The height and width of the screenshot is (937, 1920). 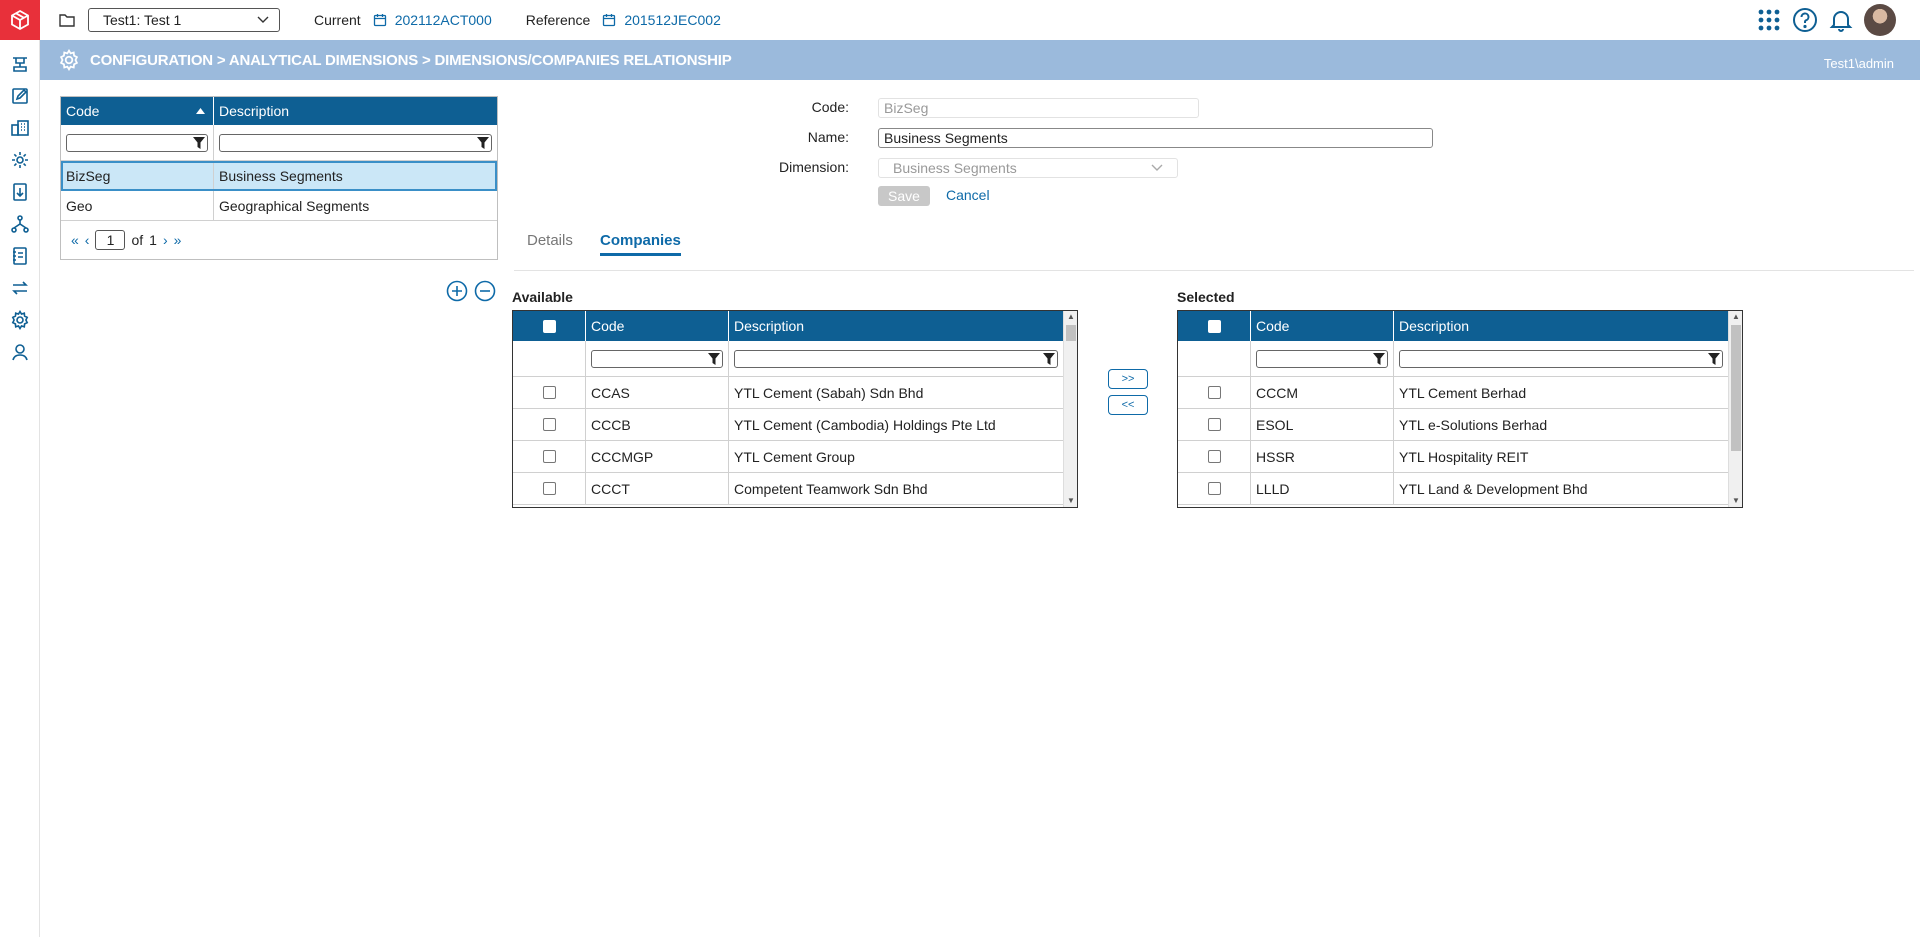 I want to click on selected-scrollbar: ▲ ▼, so click(x=1735, y=409).